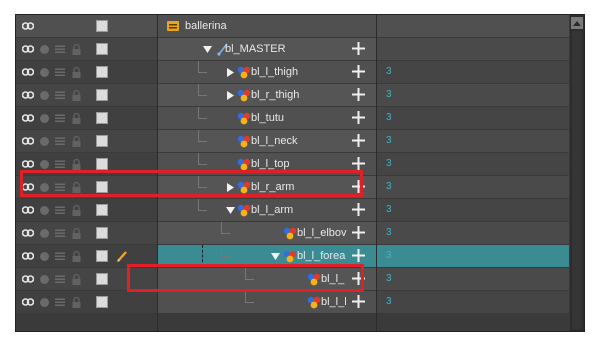 Image resolution: width=597 pixels, height=351 pixels. What do you see at coordinates (472, 49) in the screenshot?
I see `layer-timeline-cell` at bounding box center [472, 49].